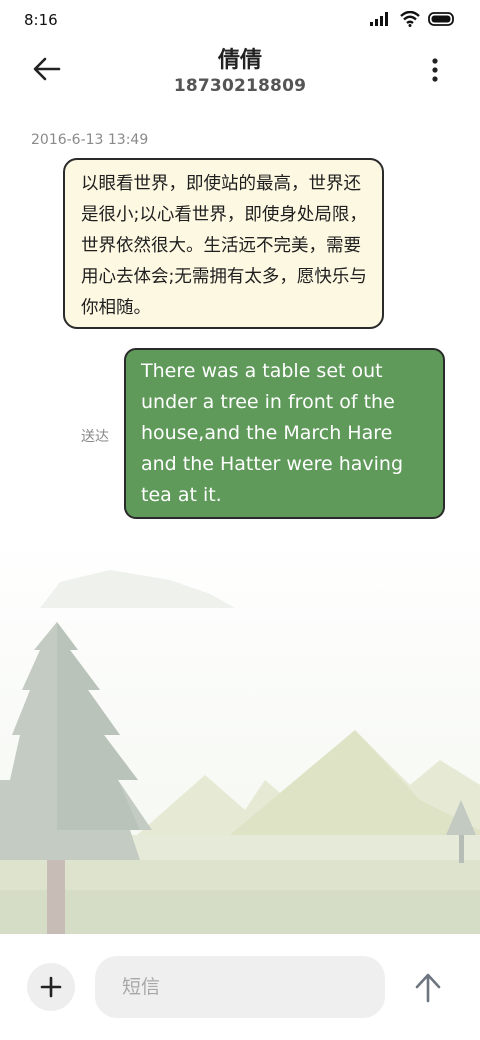 The width and height of the screenshot is (480, 1040). What do you see at coordinates (41, 20) in the screenshot?
I see `status-time: 8:16` at bounding box center [41, 20].